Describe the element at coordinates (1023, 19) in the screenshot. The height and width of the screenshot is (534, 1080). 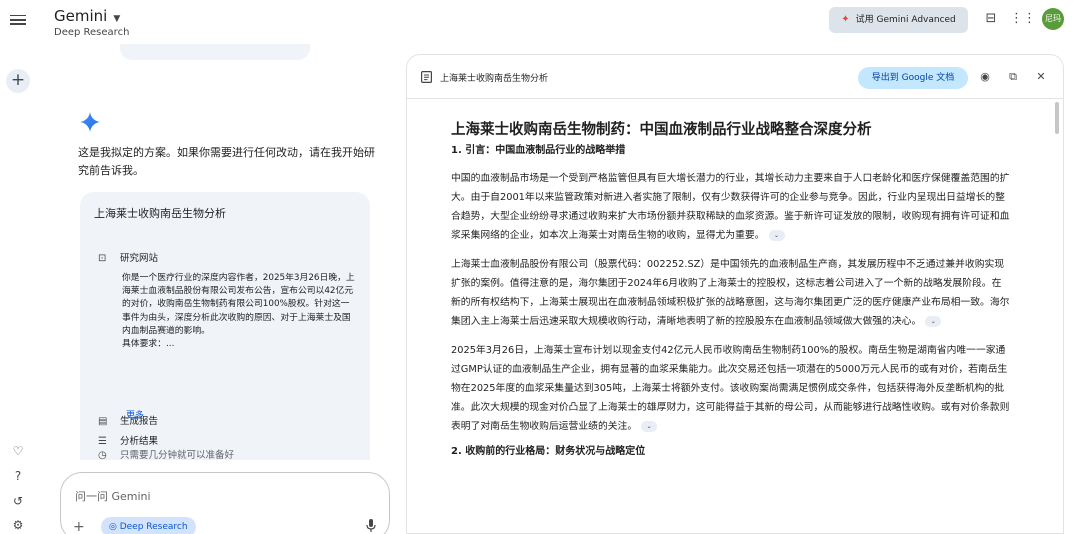
I see `apps-grid-icon: ⋮⋮` at that location.